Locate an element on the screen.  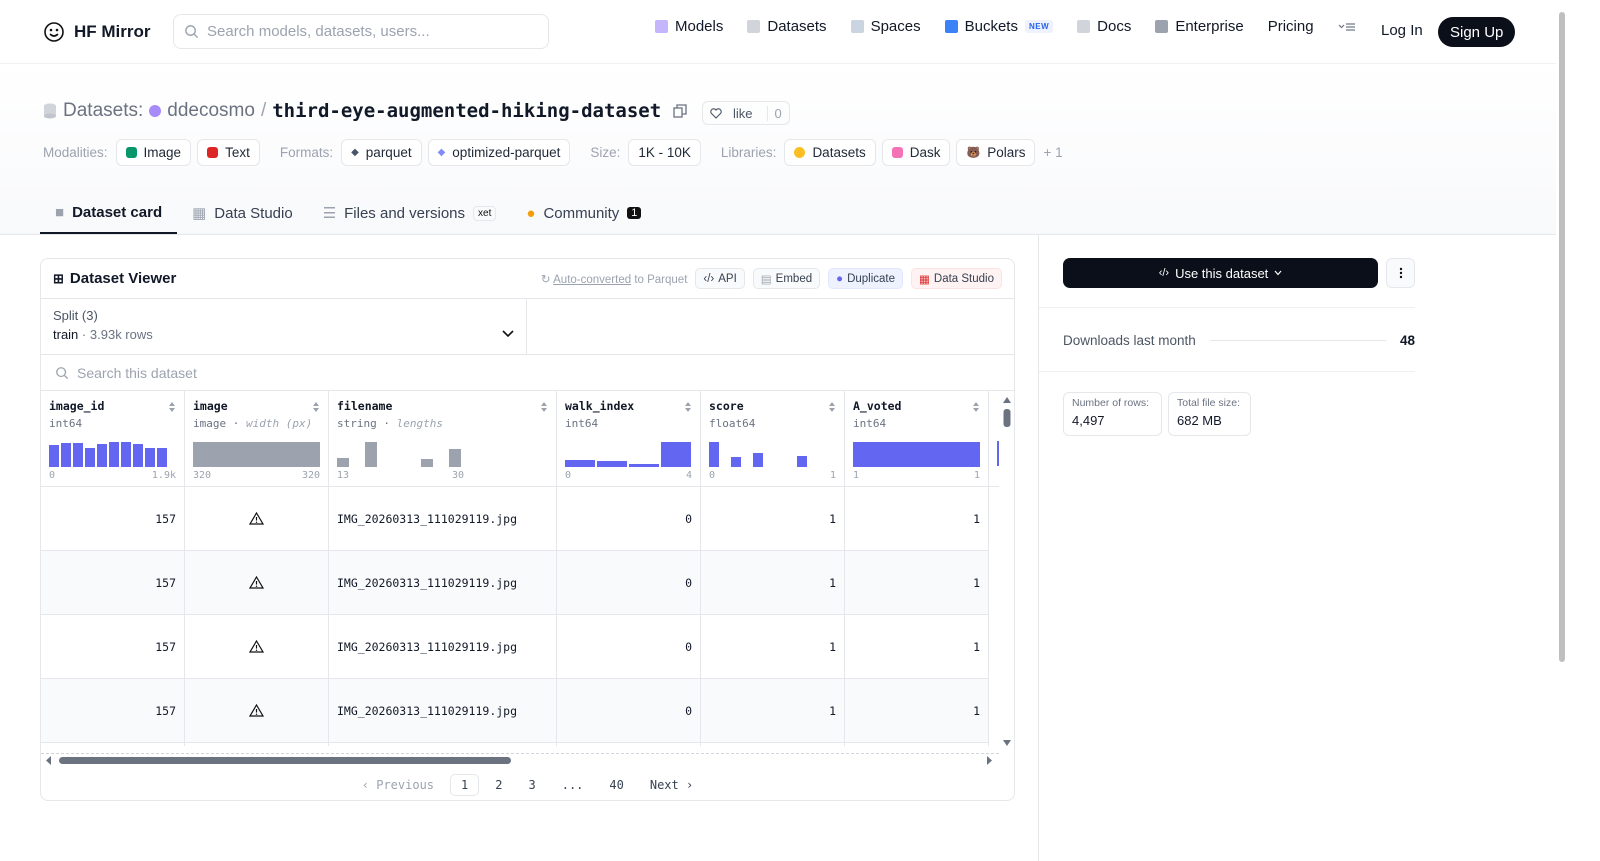
owner-link: ddecosmo is located at coordinates (211, 111).